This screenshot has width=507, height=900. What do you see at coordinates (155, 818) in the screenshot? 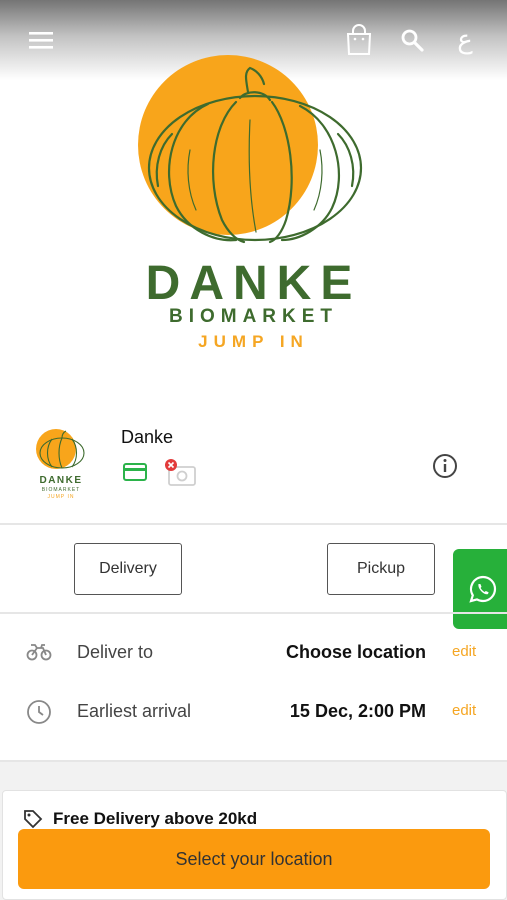
I see `promo-text: Free Delivery above 20kd` at bounding box center [155, 818].